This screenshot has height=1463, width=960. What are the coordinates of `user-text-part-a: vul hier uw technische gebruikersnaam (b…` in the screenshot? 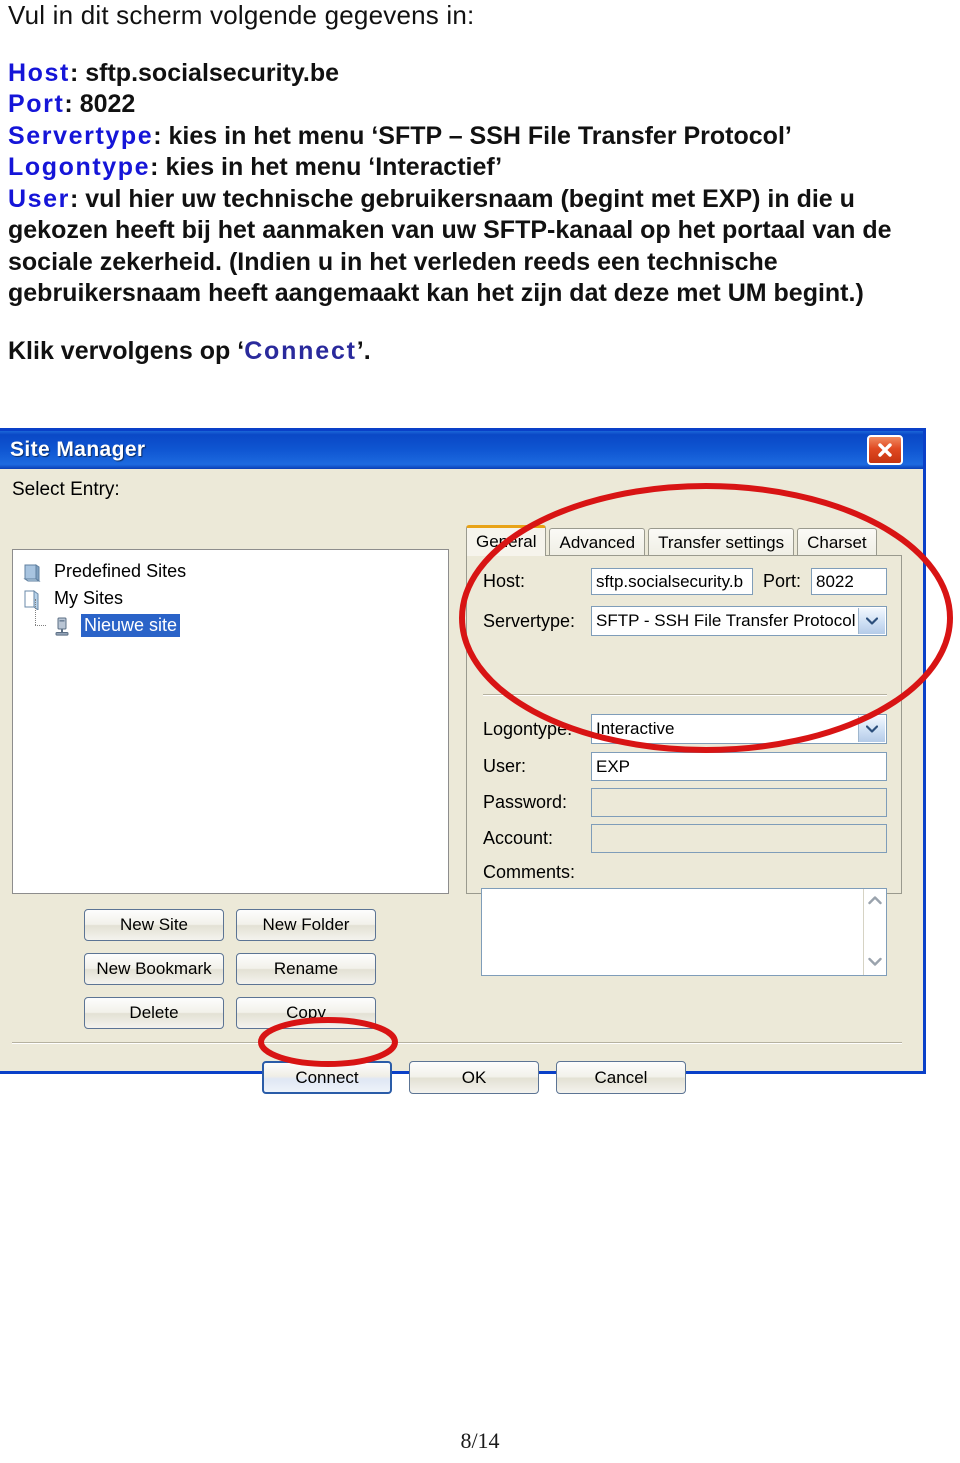 It's located at (394, 198).